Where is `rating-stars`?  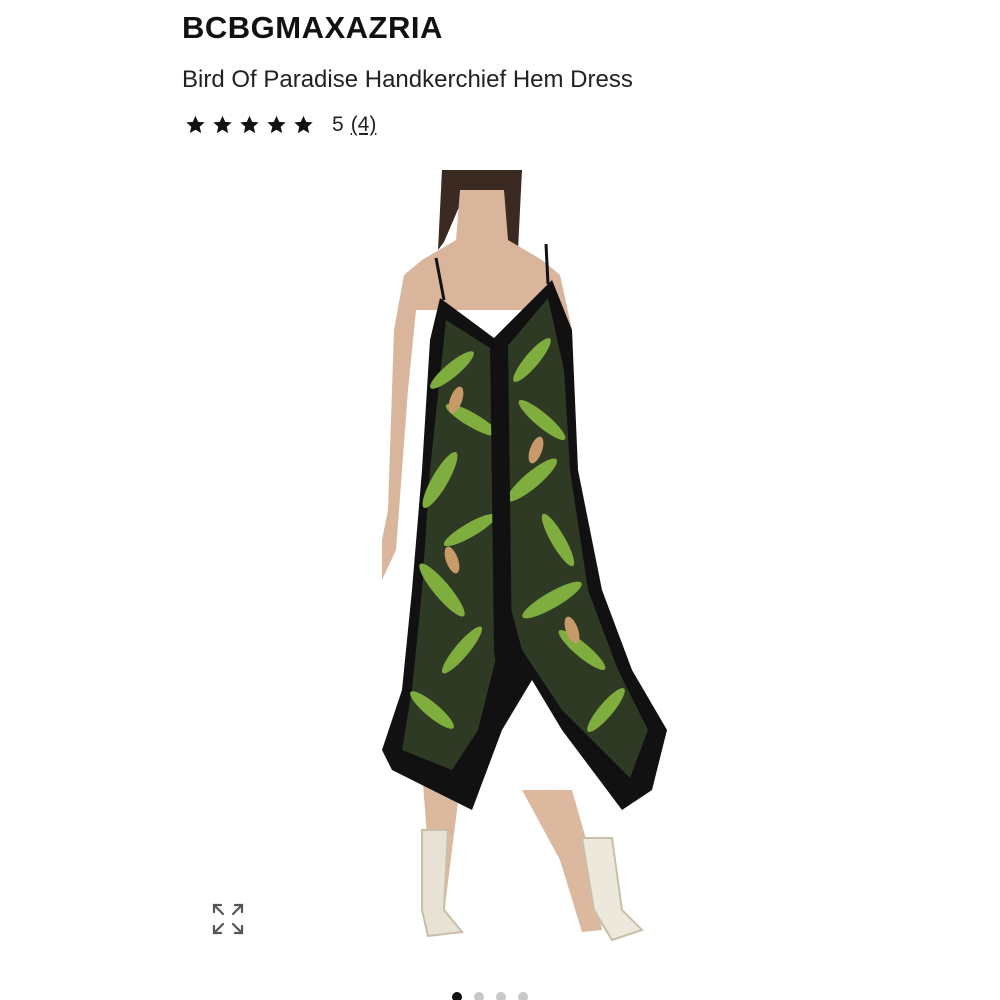 rating-stars is located at coordinates (249, 125).